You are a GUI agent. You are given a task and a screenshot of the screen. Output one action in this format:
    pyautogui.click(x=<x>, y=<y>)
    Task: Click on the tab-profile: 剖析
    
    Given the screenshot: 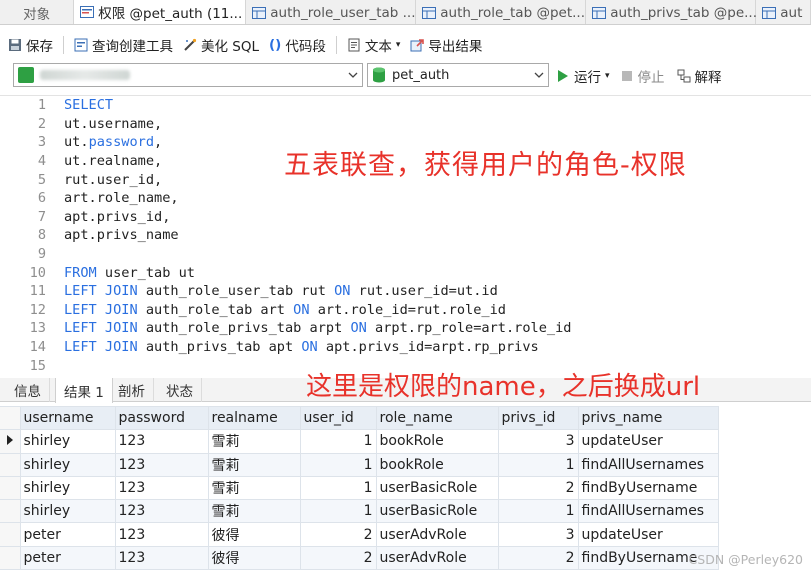 What is the action you would take?
    pyautogui.click(x=132, y=390)
    